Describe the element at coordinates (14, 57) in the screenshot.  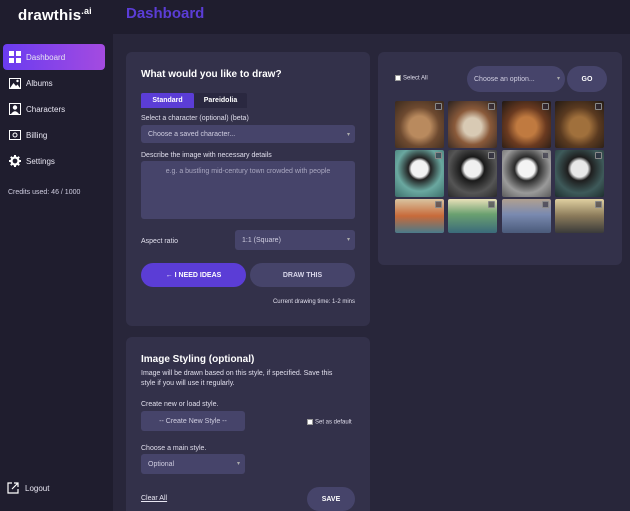
I see `dashboard-icon` at that location.